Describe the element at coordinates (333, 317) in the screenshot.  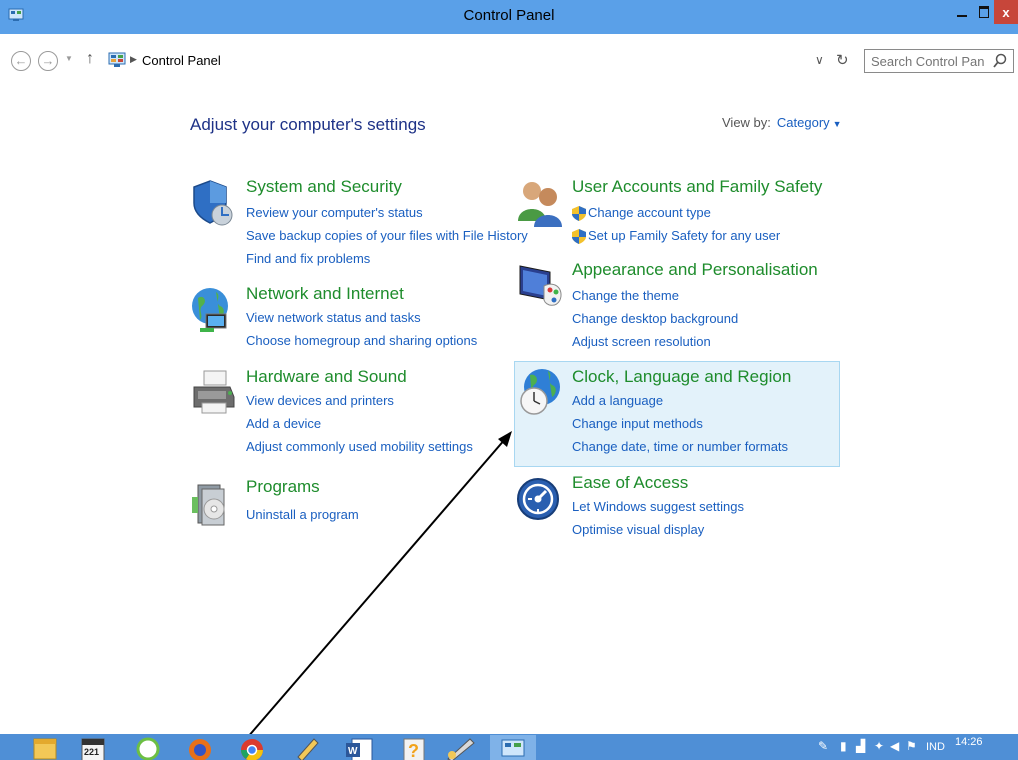
I see `link-network-status: View network status and tasks` at that location.